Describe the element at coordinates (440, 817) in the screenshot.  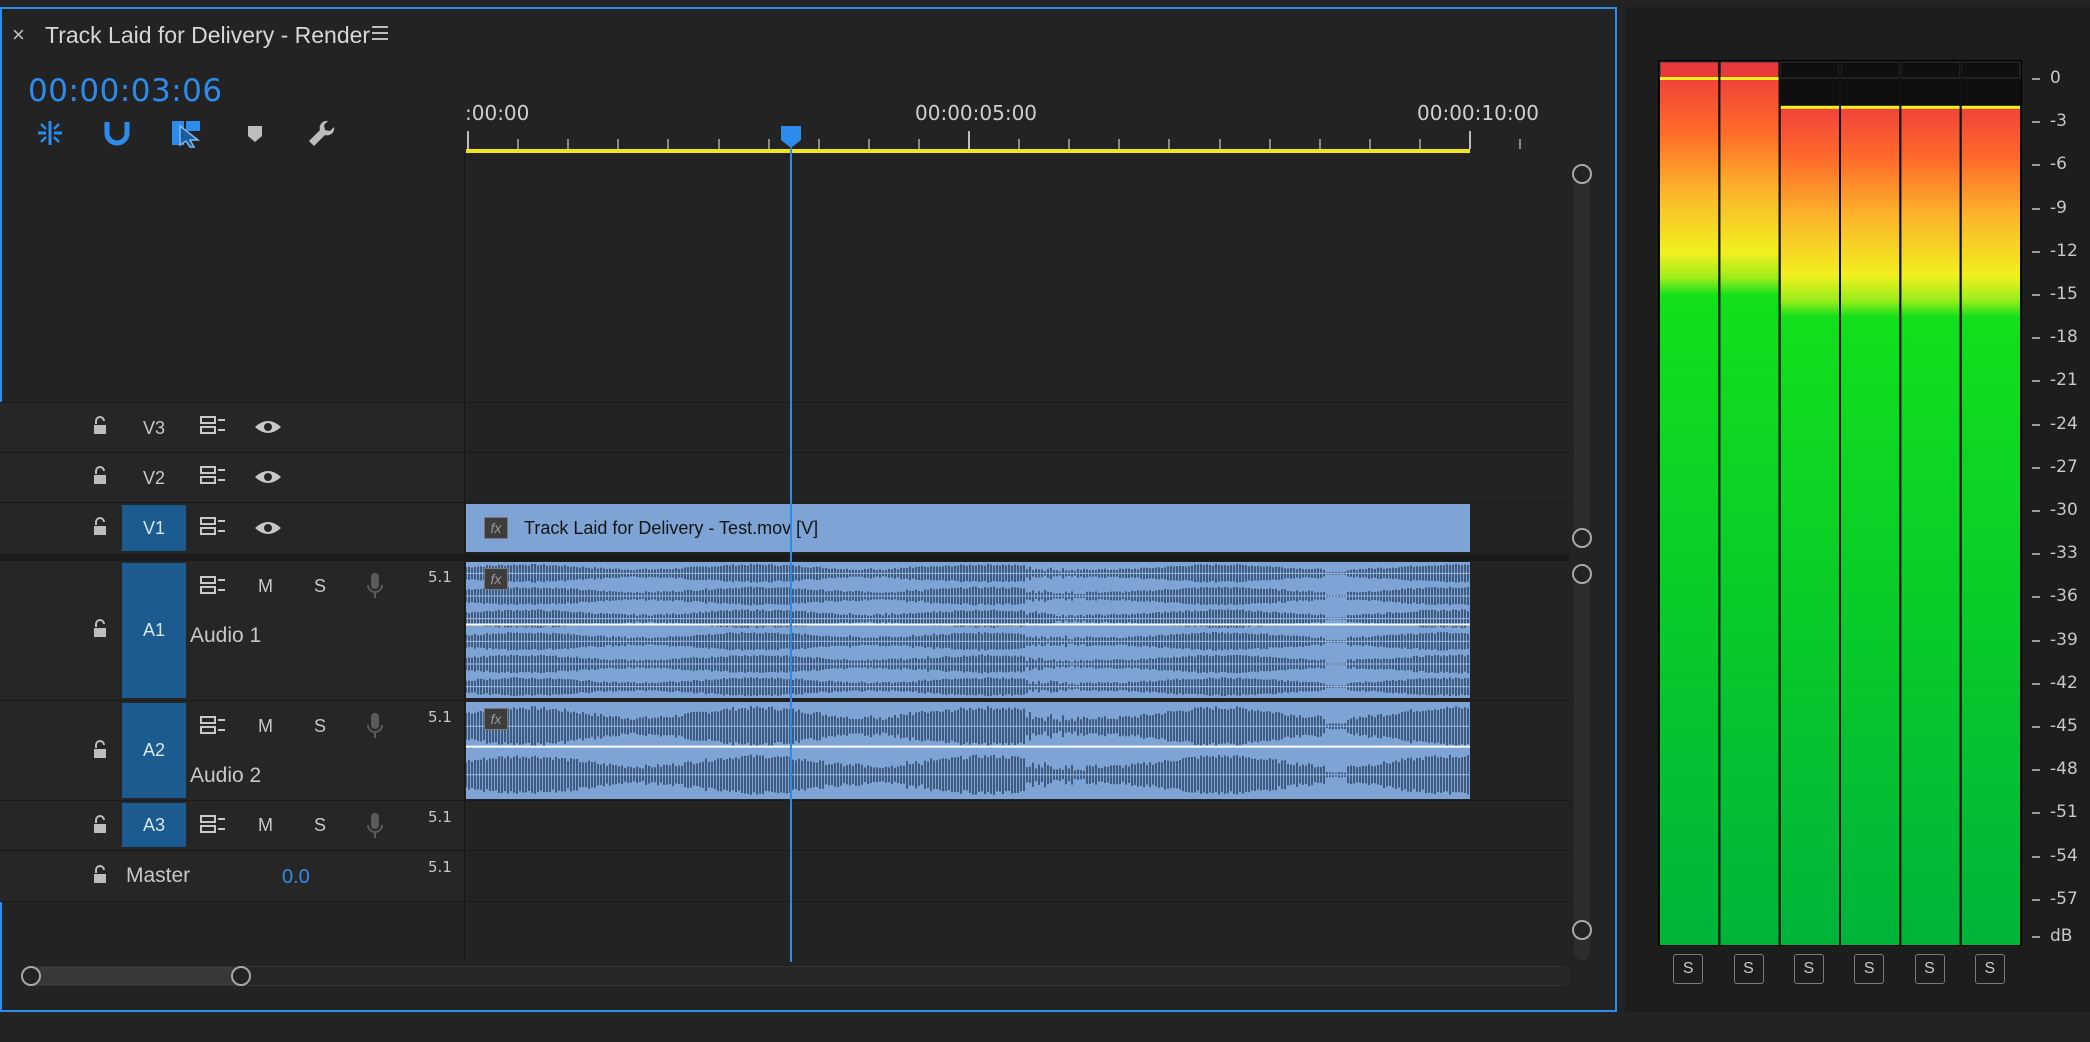
I see `channel-format-label: 5.1` at that location.